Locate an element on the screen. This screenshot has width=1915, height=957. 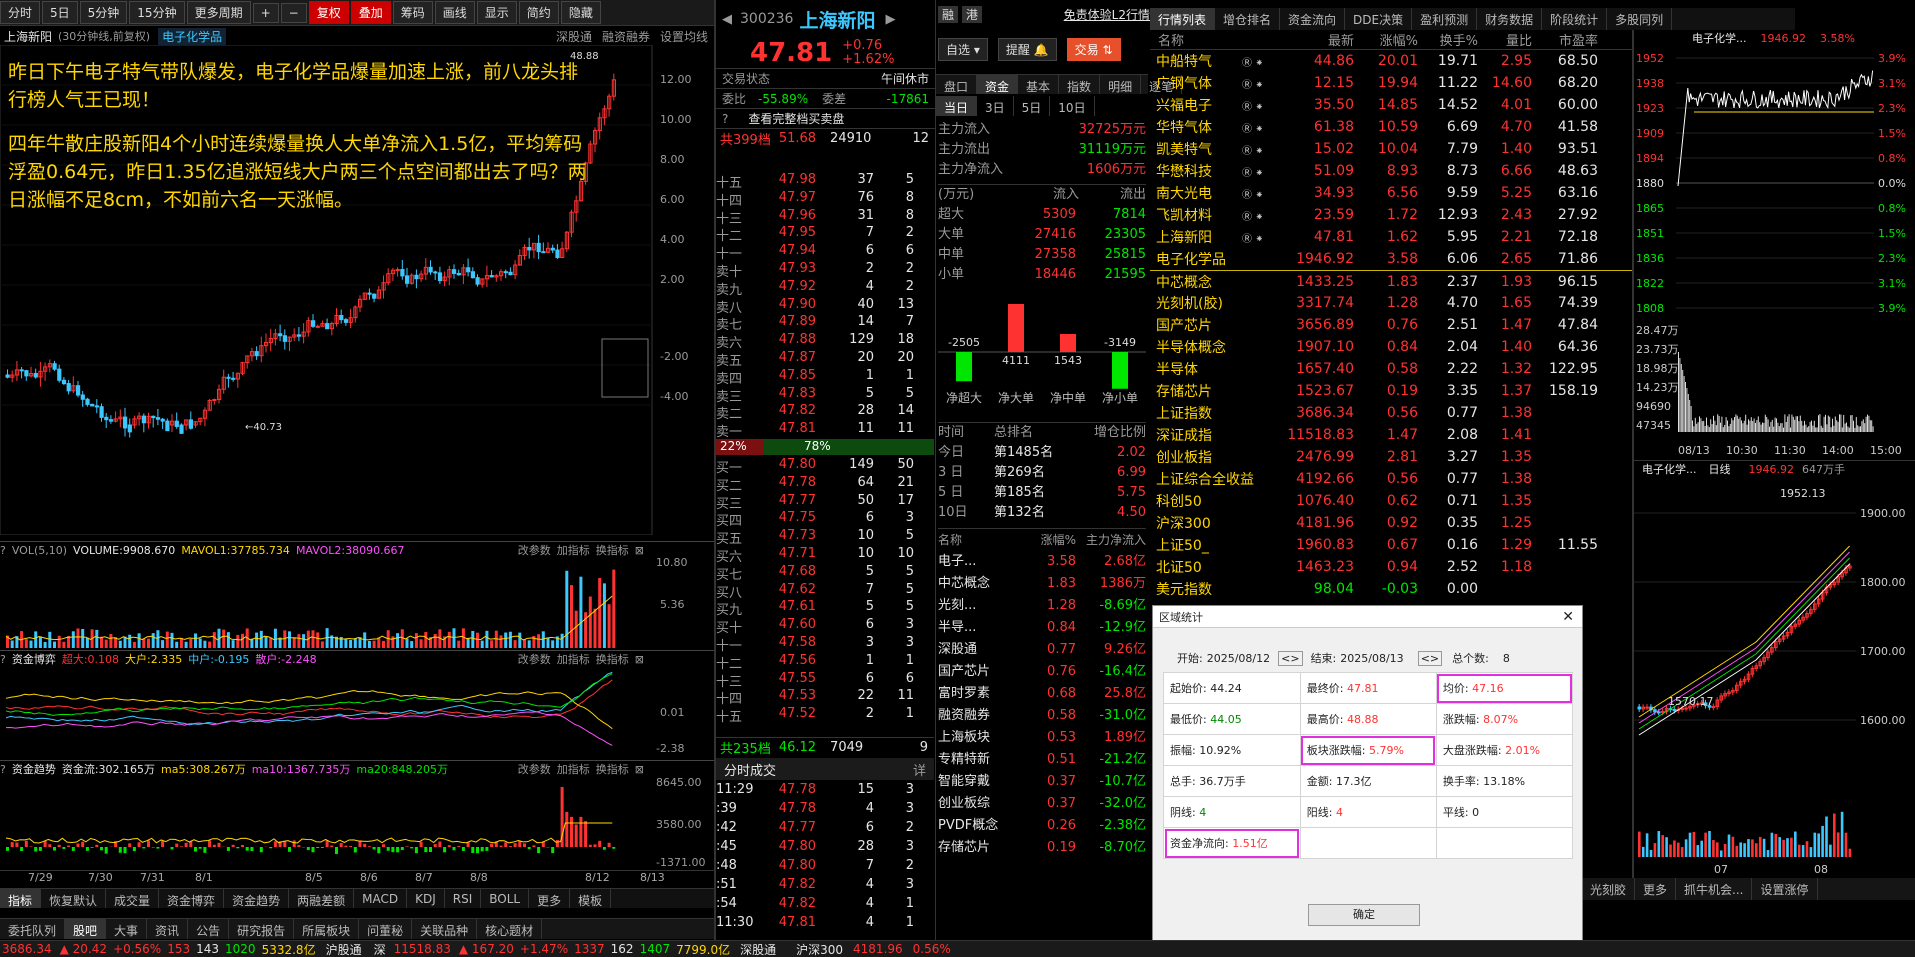
toolbar-btn-10: 画线 is located at coordinates (454, 12).